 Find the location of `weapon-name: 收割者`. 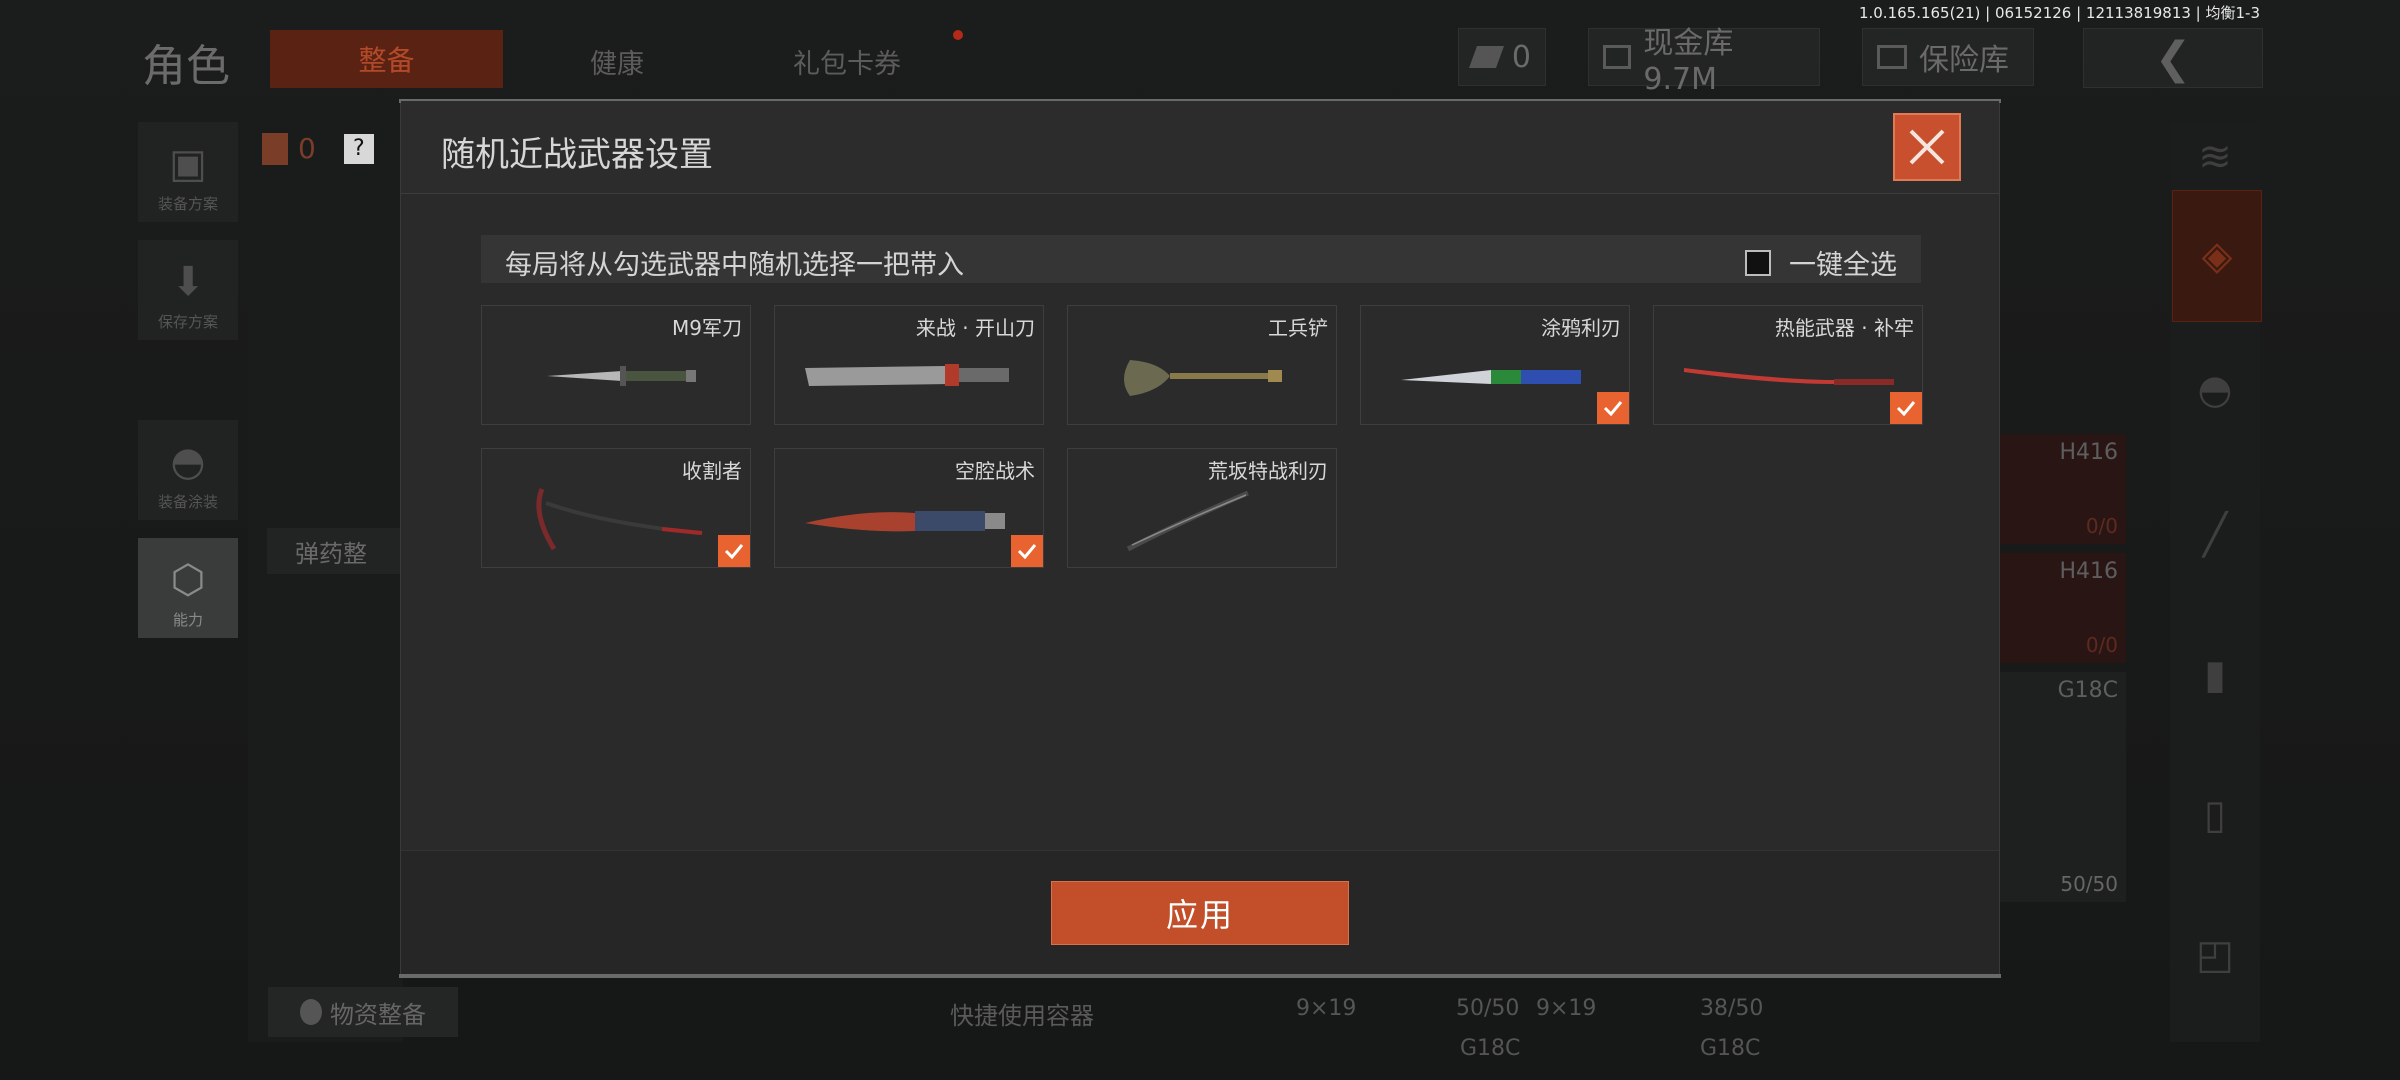

weapon-name: 收割者 is located at coordinates (712, 471).